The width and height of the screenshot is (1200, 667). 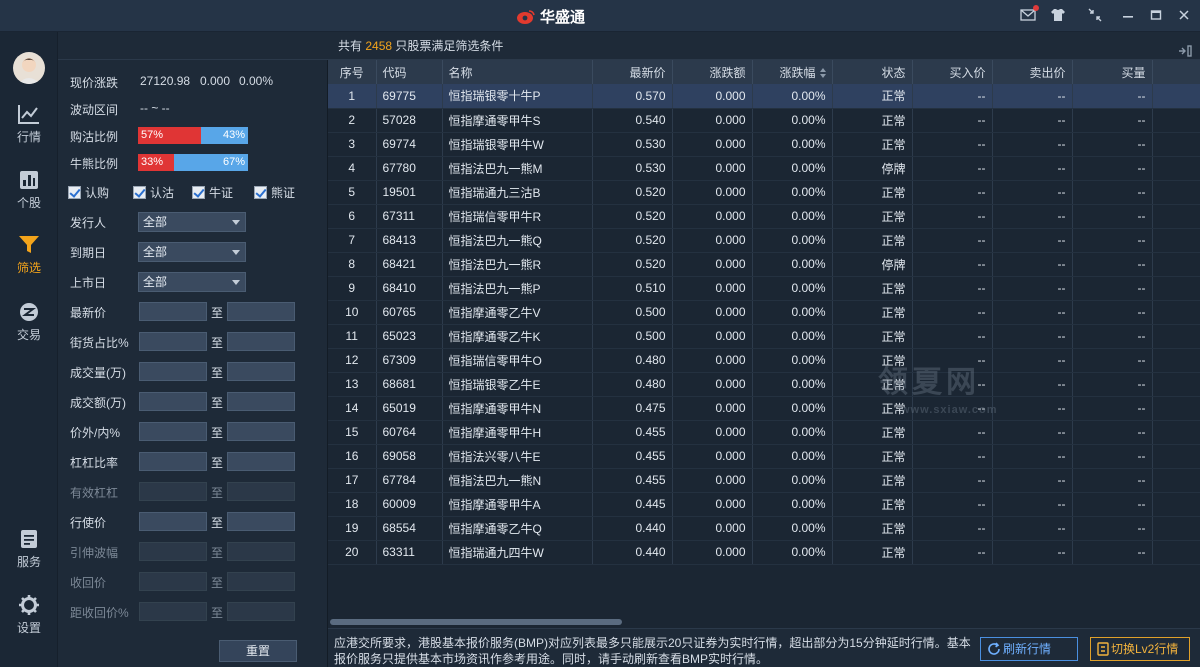 What do you see at coordinates (1140, 649) in the screenshot?
I see `switch-lv2-button: 切换Lv2行情` at bounding box center [1140, 649].